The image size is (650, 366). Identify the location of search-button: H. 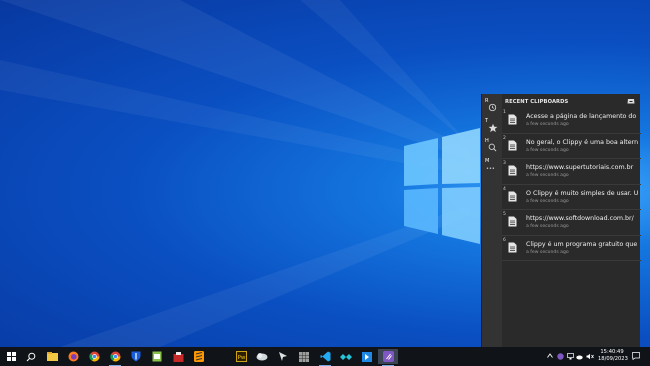
(492, 147).